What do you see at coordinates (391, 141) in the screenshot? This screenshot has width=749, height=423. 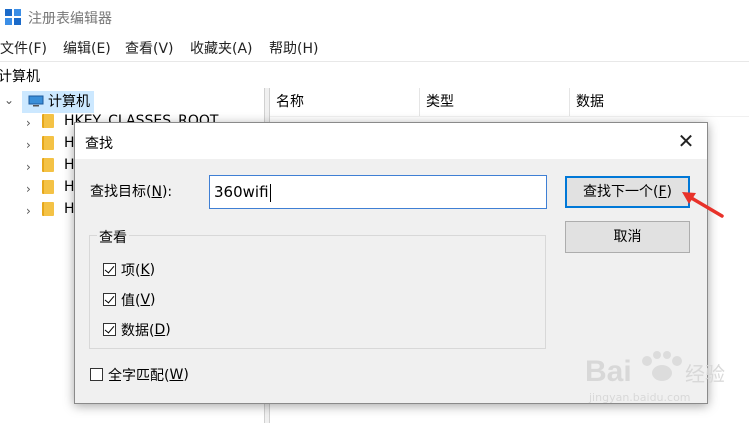 I see `dialog-titlebar: 查找 ✕` at bounding box center [391, 141].